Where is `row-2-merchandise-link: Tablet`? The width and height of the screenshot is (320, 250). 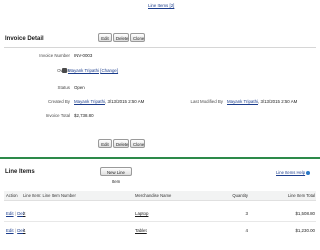
row-2-merchandise-link: Tablet is located at coordinates (141, 230).